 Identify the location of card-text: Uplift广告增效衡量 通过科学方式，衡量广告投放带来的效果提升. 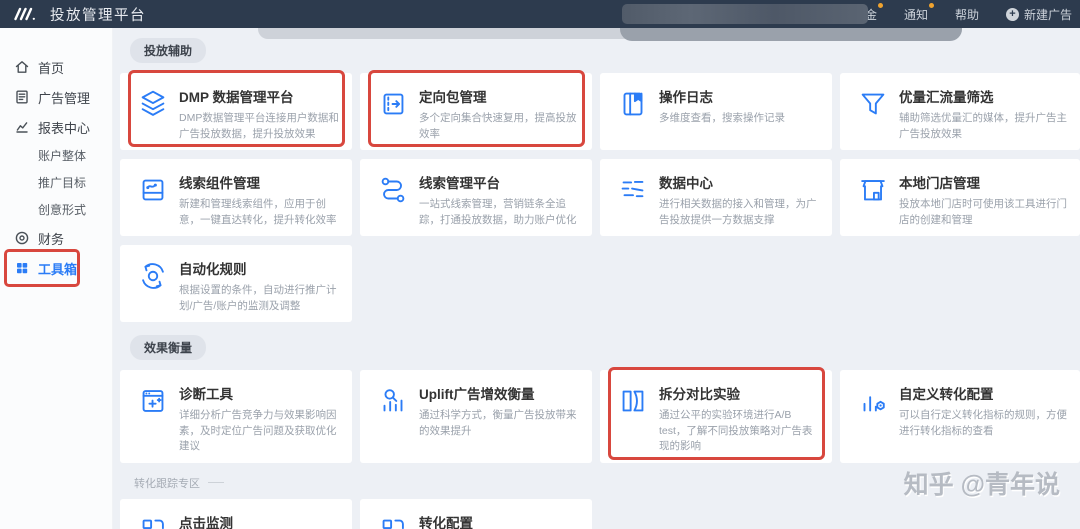
(499, 418).